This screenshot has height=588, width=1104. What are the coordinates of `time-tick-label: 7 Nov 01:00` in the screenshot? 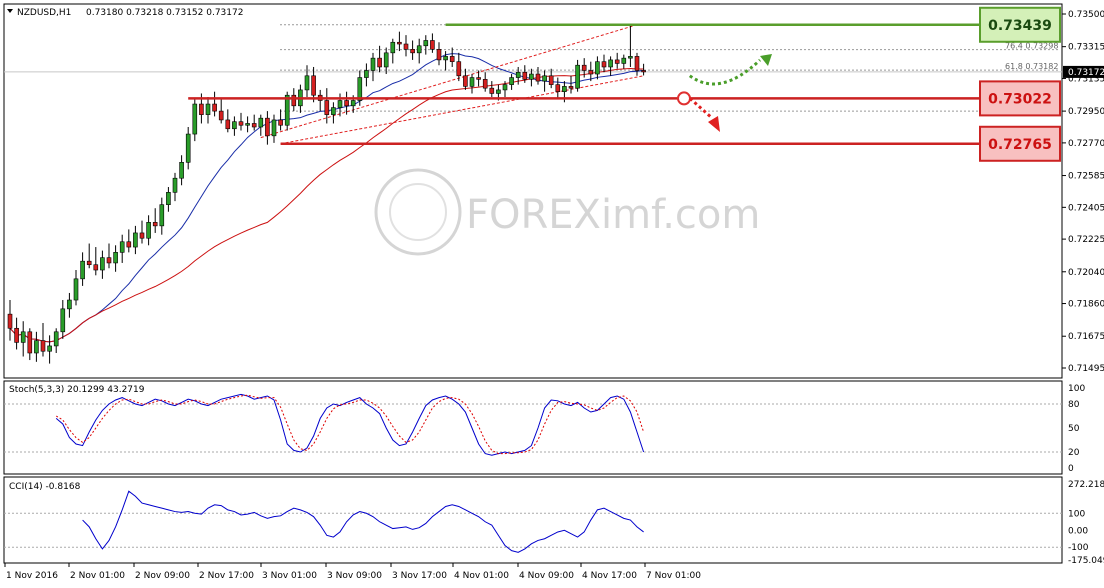 It's located at (673, 576).